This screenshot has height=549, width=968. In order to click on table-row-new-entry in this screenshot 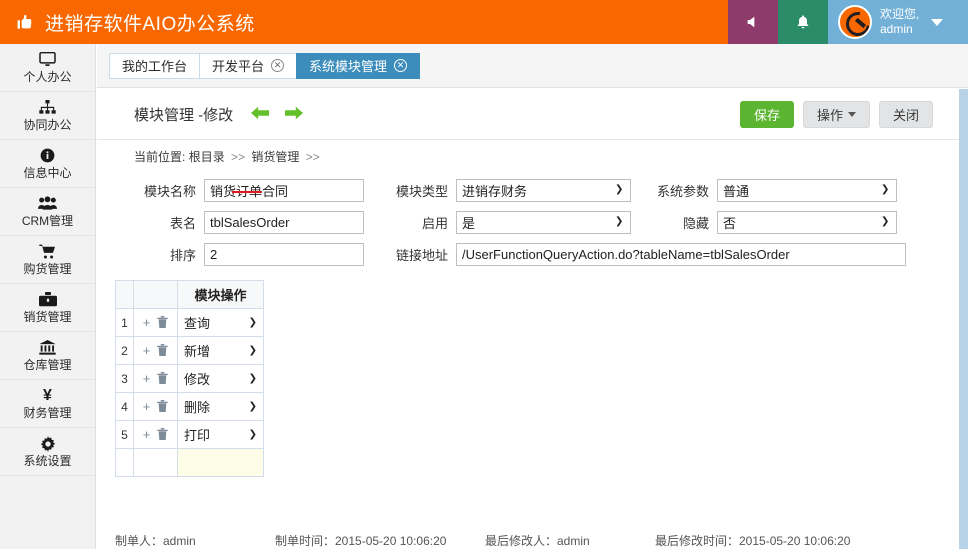, I will do `click(189, 462)`.